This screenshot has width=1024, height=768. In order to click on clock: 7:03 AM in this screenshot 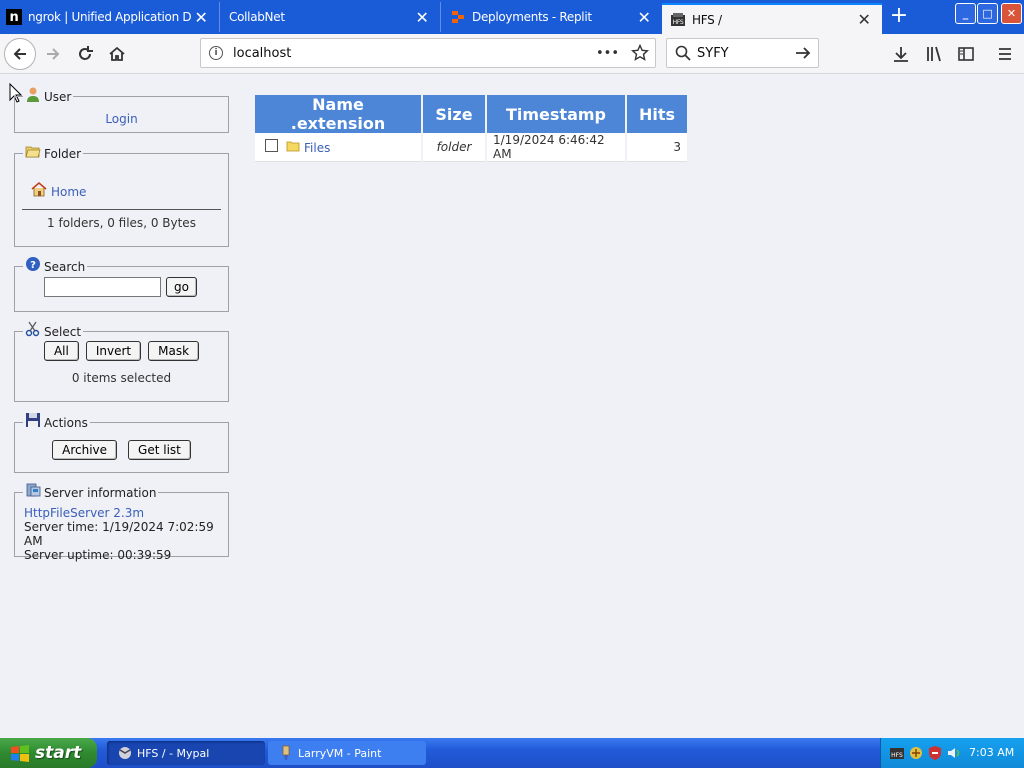, I will do `click(992, 752)`.